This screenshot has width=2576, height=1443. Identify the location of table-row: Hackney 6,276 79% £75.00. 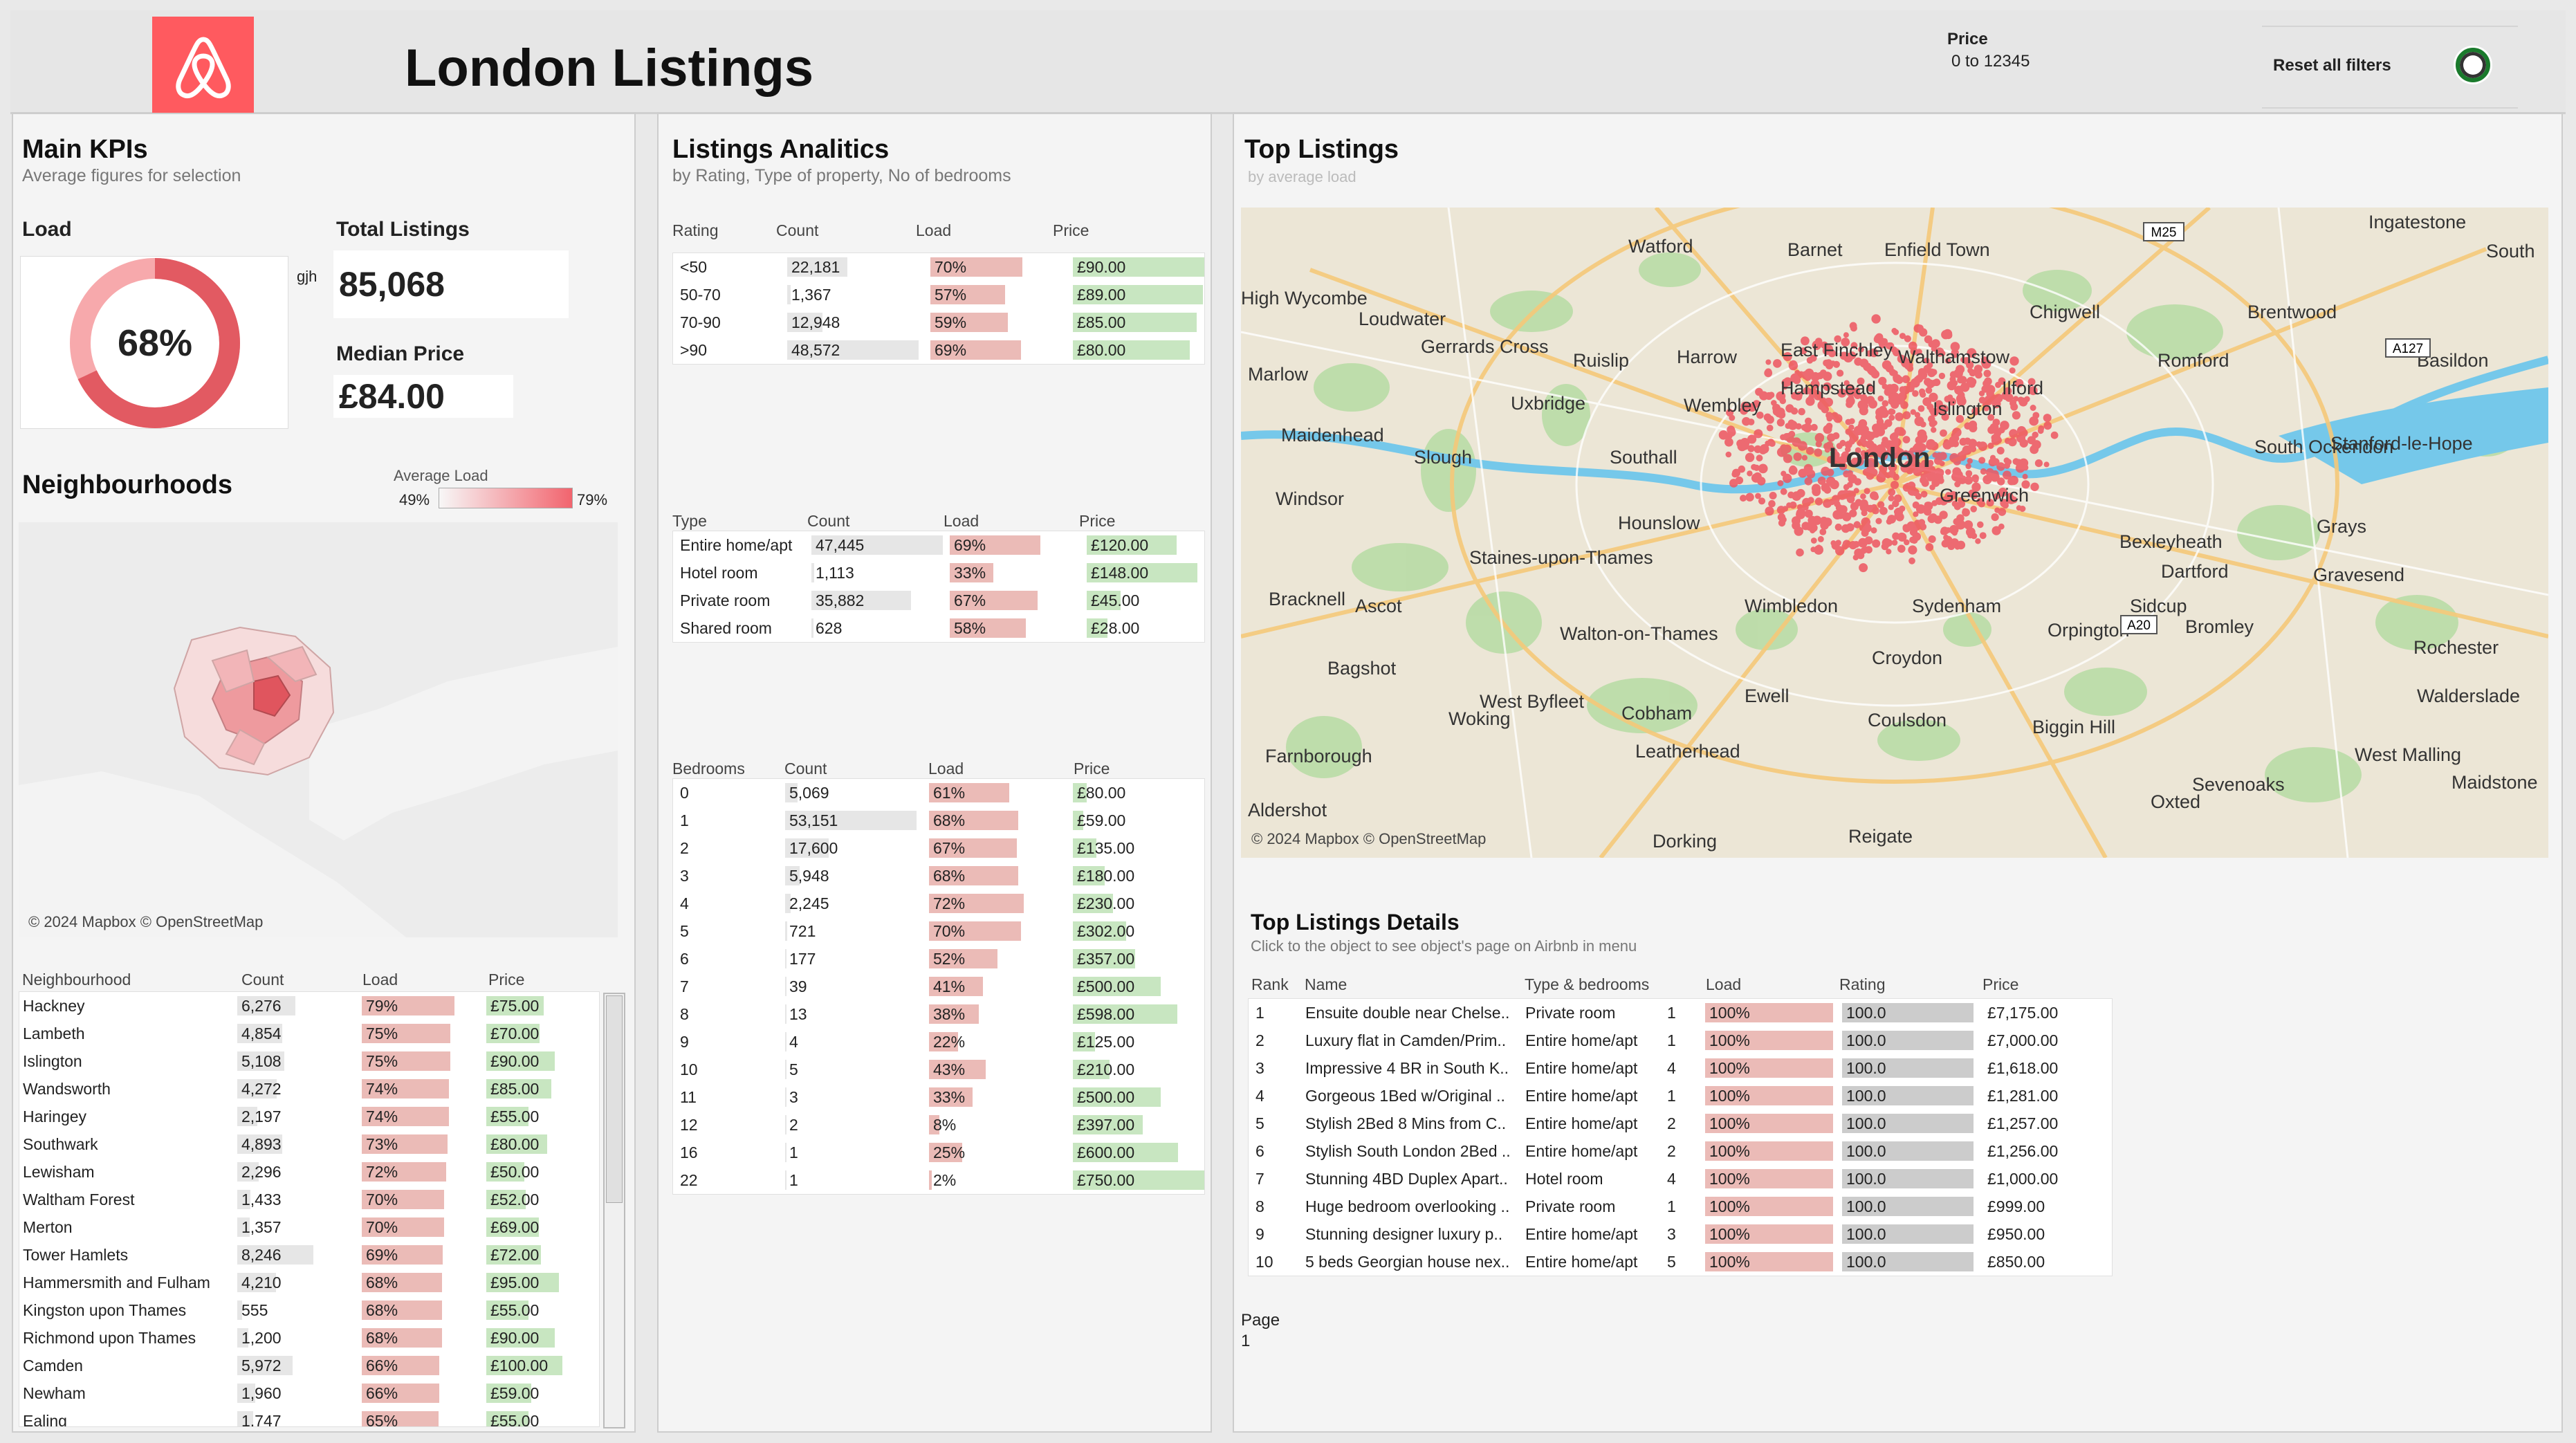
(309, 1006).